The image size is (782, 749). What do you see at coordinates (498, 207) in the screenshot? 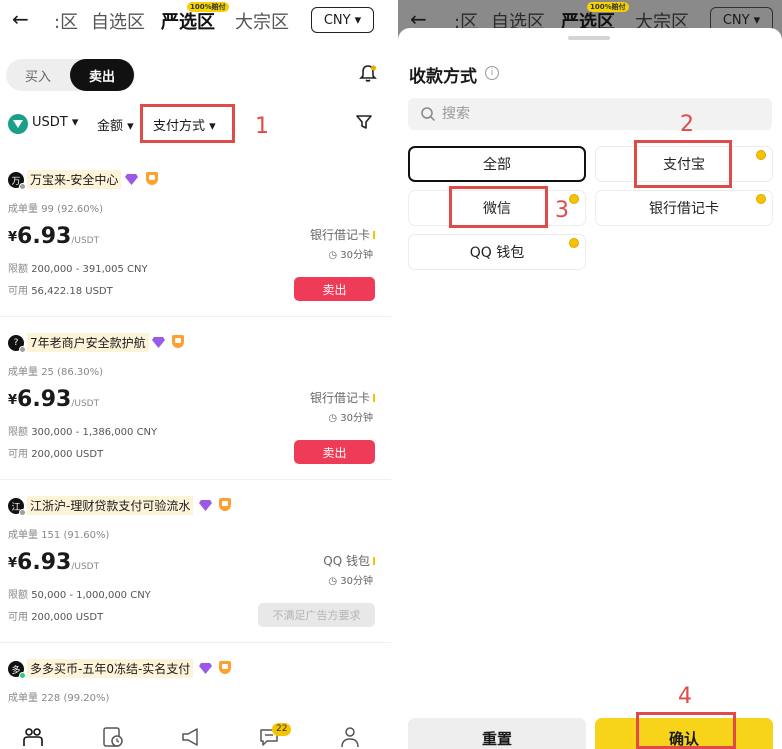
I see `annotation-box-wechat` at bounding box center [498, 207].